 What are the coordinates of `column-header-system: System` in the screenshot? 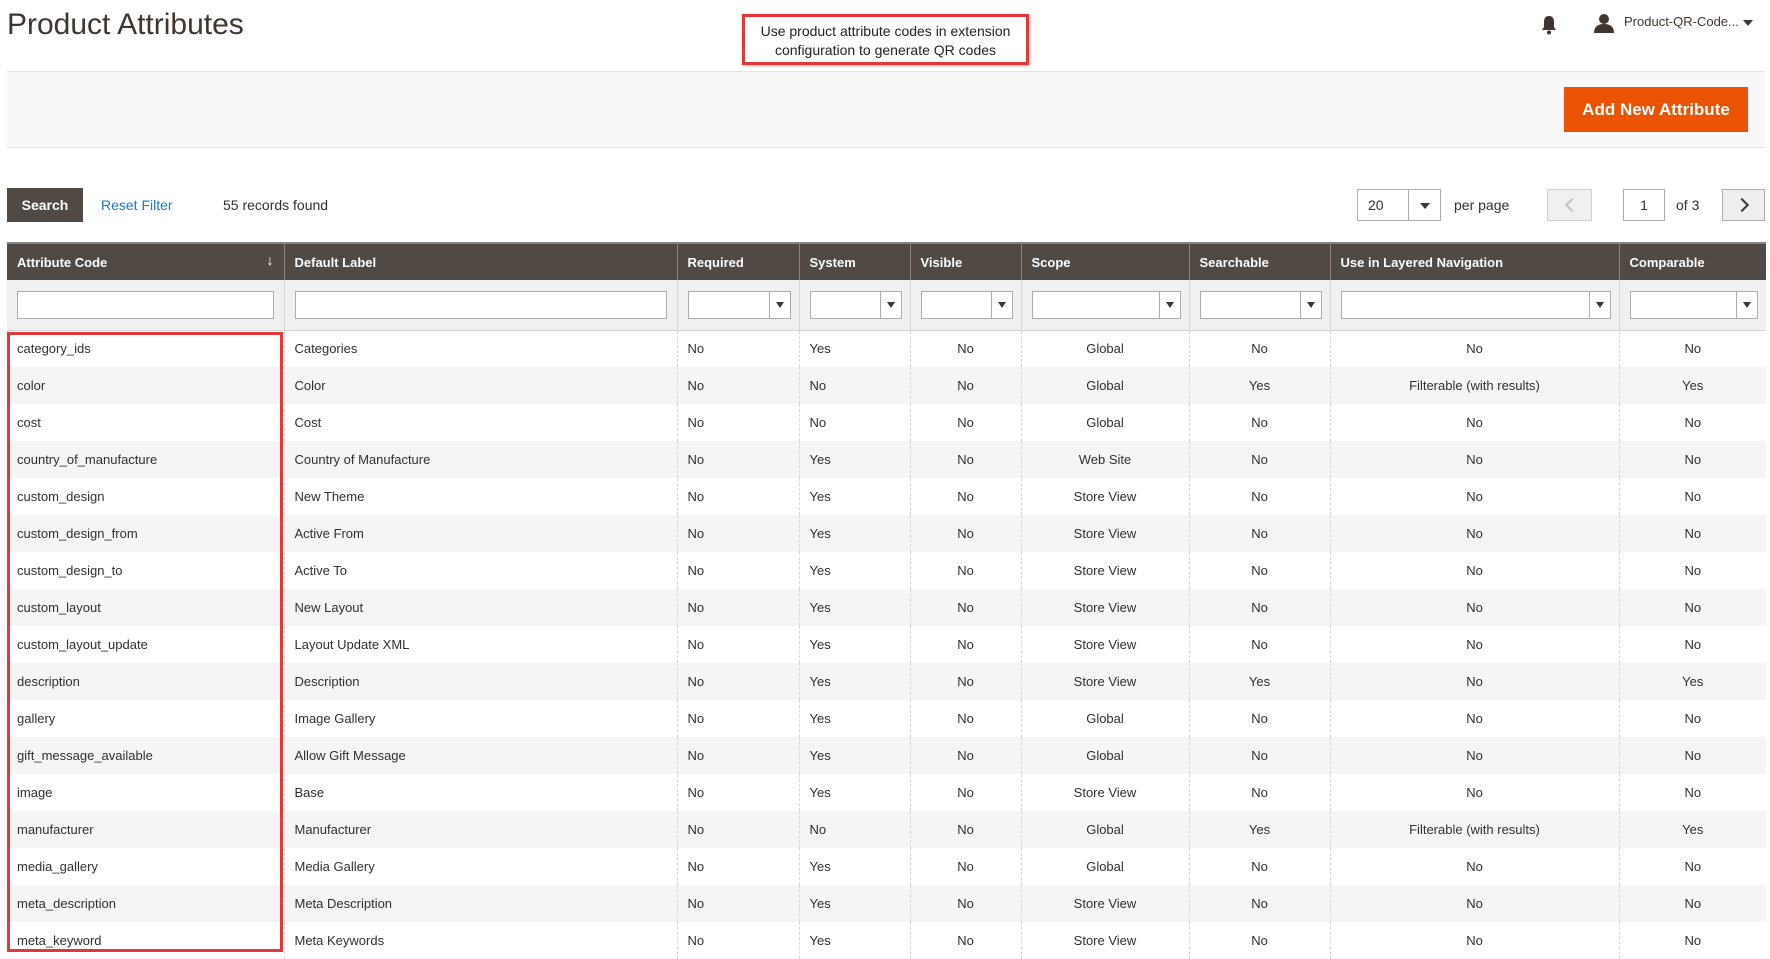 It's located at (854, 261).